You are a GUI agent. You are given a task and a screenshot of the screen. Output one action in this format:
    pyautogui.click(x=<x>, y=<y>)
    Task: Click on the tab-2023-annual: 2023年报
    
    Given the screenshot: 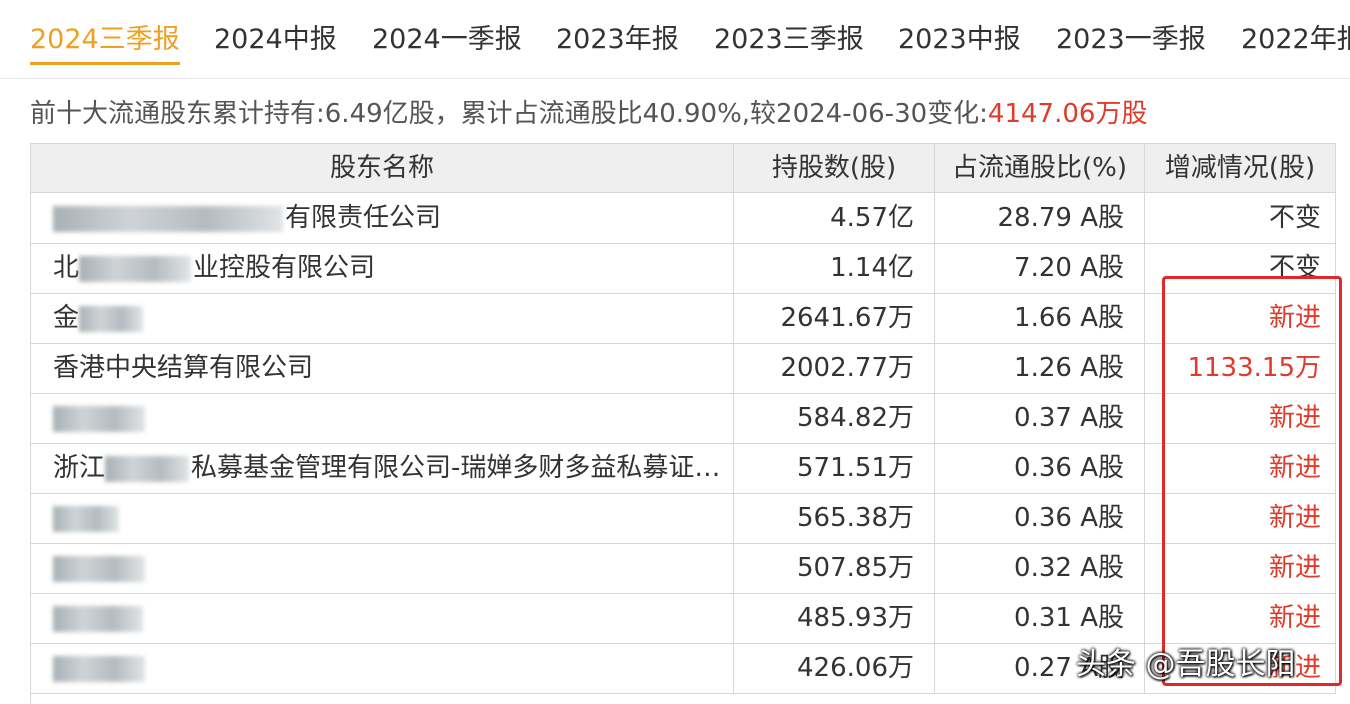 What is the action you would take?
    pyautogui.click(x=617, y=41)
    